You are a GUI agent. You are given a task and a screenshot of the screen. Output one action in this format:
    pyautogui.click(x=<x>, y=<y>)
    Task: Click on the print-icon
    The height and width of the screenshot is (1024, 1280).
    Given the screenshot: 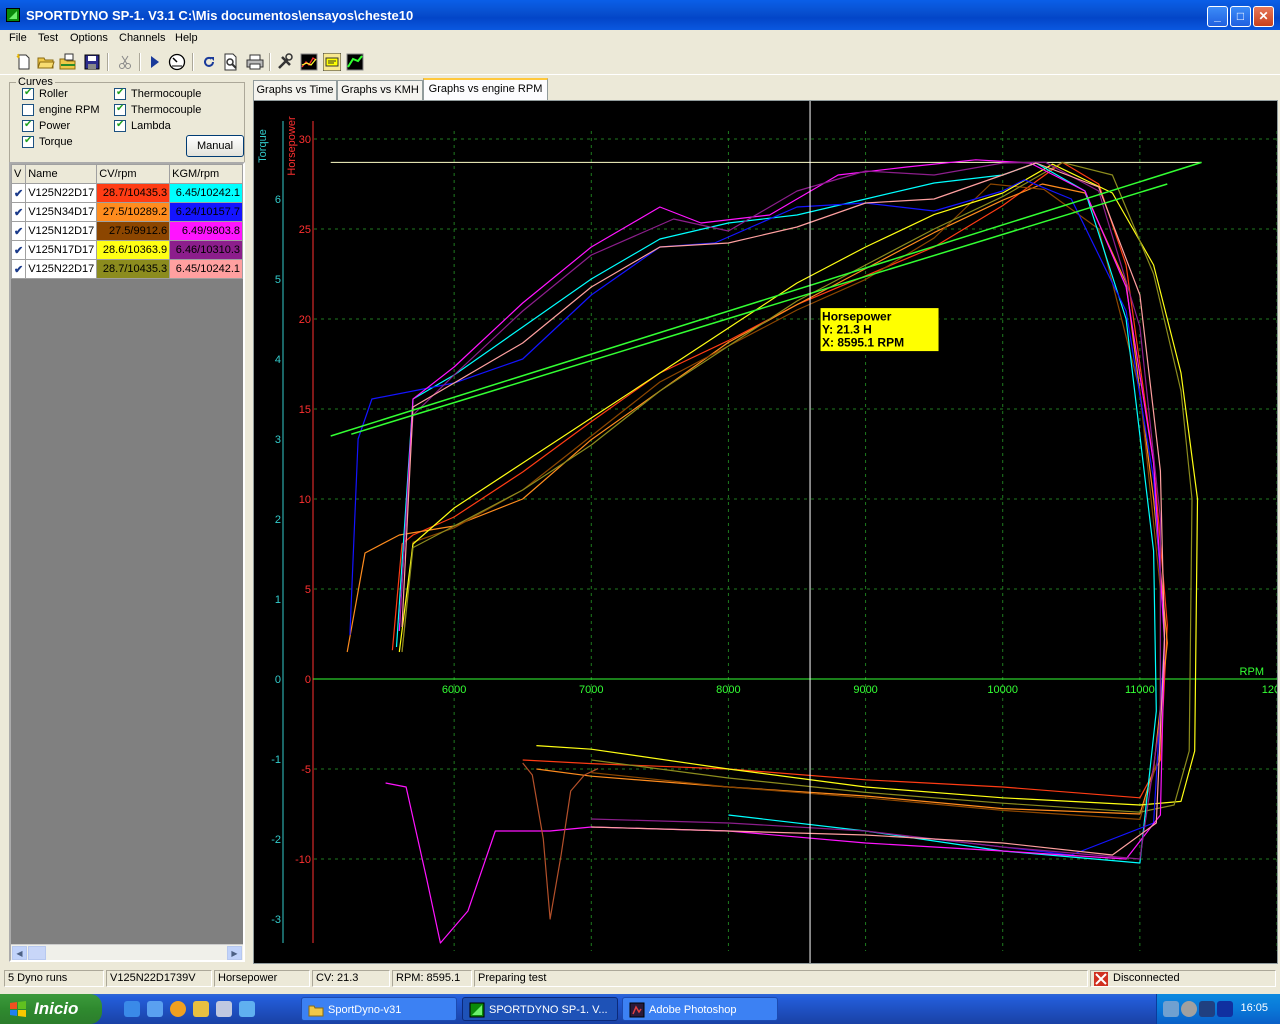 What is the action you would take?
    pyautogui.click(x=255, y=62)
    